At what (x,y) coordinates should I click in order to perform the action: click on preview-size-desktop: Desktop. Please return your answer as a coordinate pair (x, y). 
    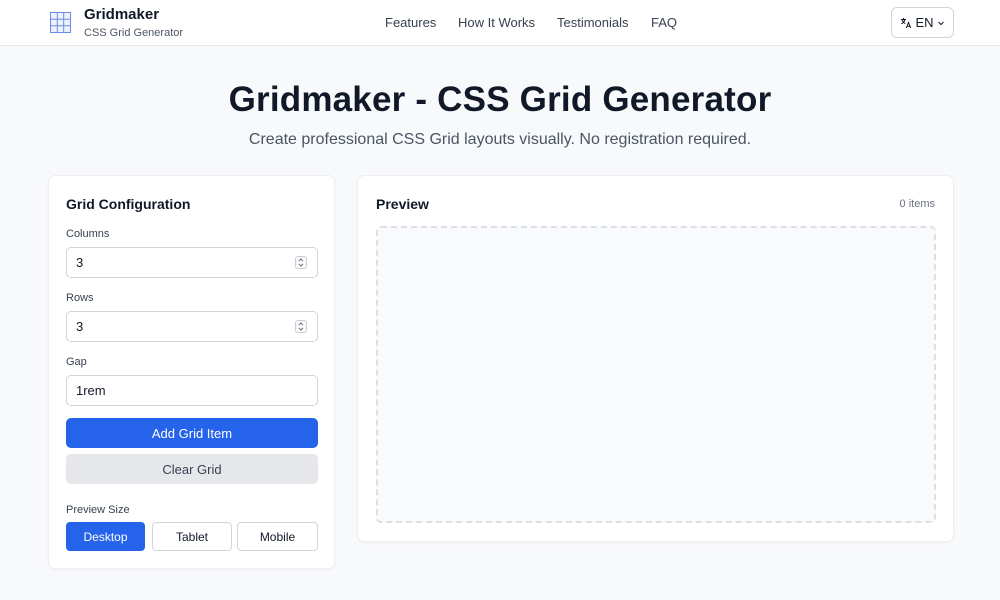
    Looking at the image, I should click on (105, 536).